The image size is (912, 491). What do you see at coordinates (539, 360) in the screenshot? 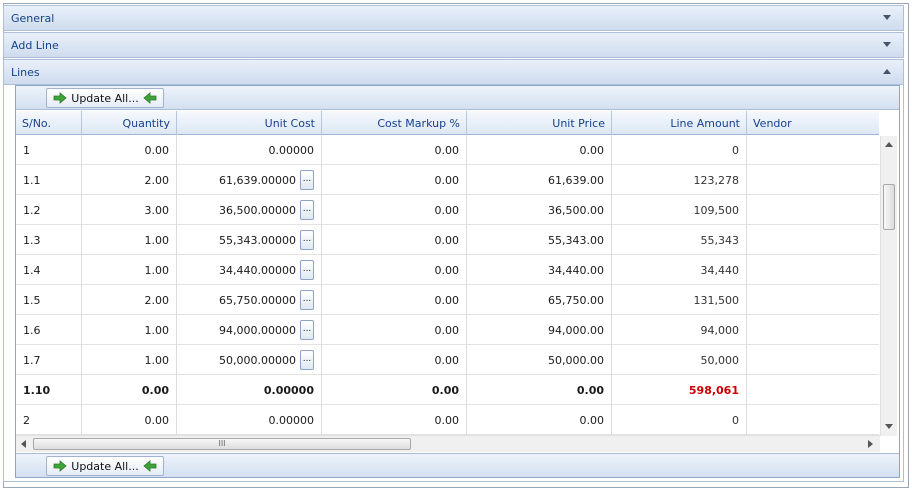
I see `unit-price-cell: 50,000.00` at bounding box center [539, 360].